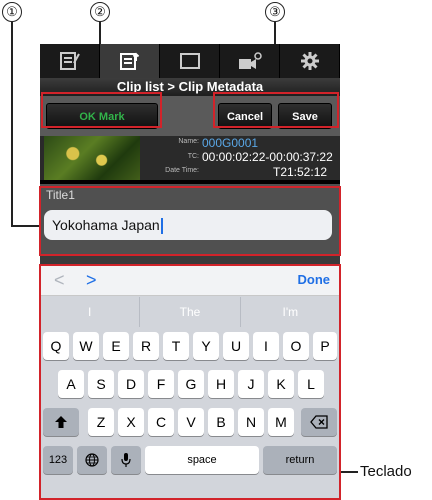 The height and width of the screenshot is (500, 432). I want to click on tab-display, so click(190, 61).